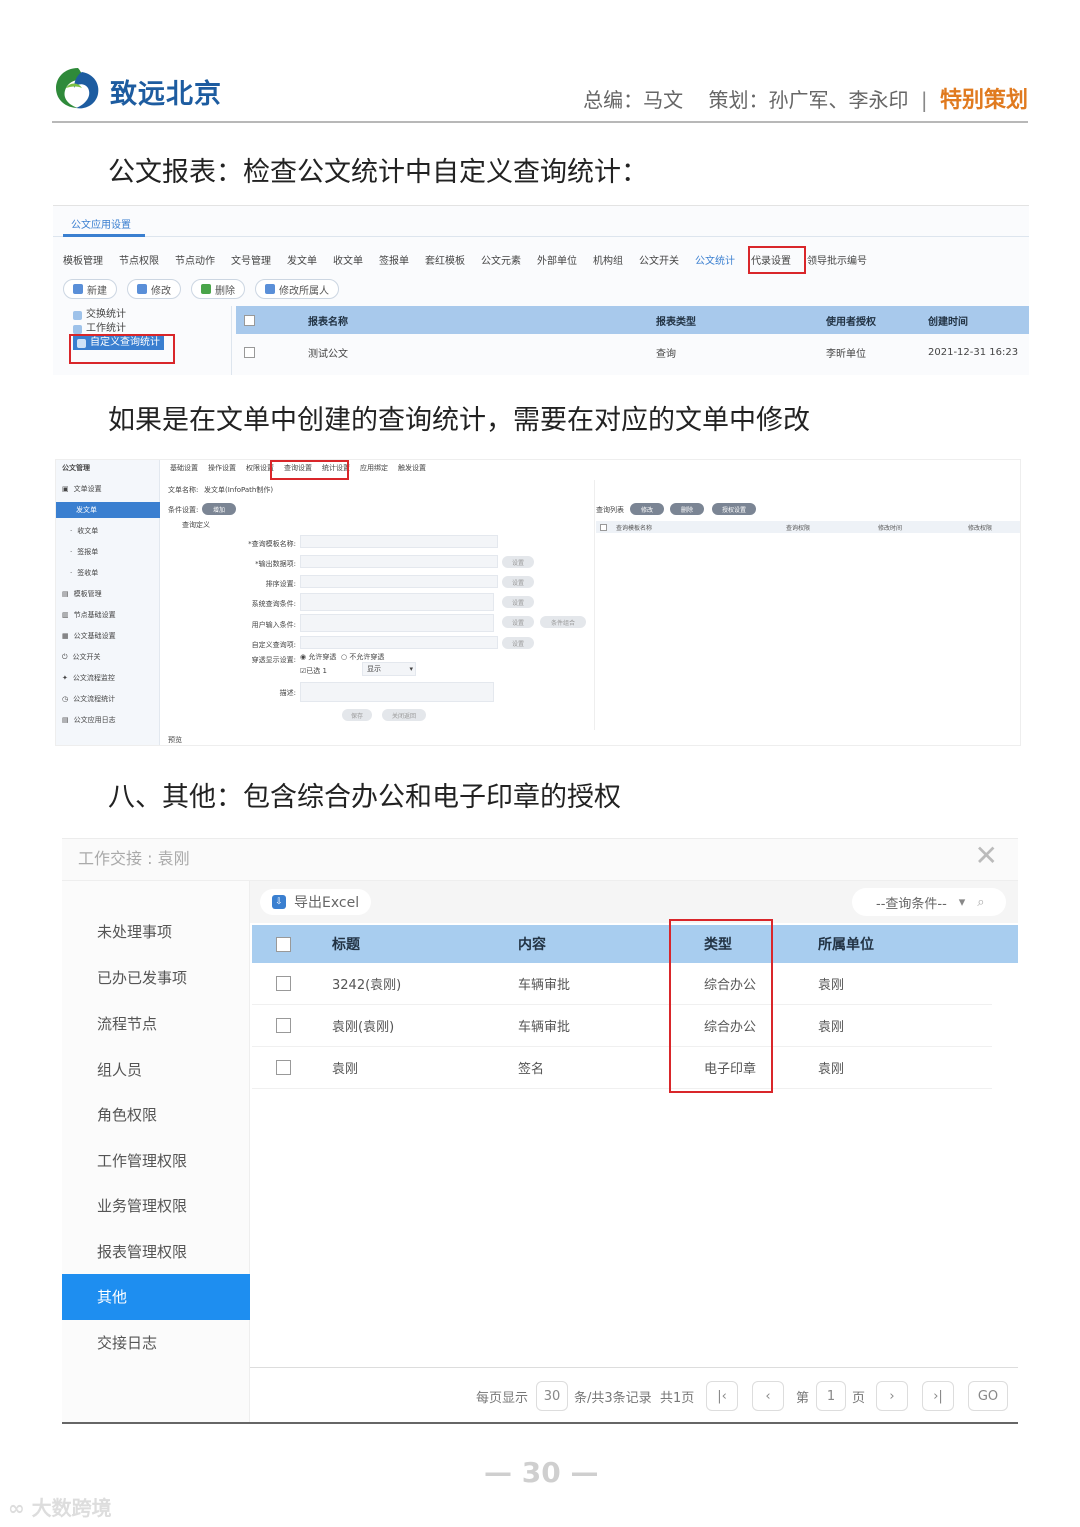 Image resolution: width=1080 pixels, height=1527 pixels. I want to click on nav-item-flow-node: 流程节点, so click(127, 1023).